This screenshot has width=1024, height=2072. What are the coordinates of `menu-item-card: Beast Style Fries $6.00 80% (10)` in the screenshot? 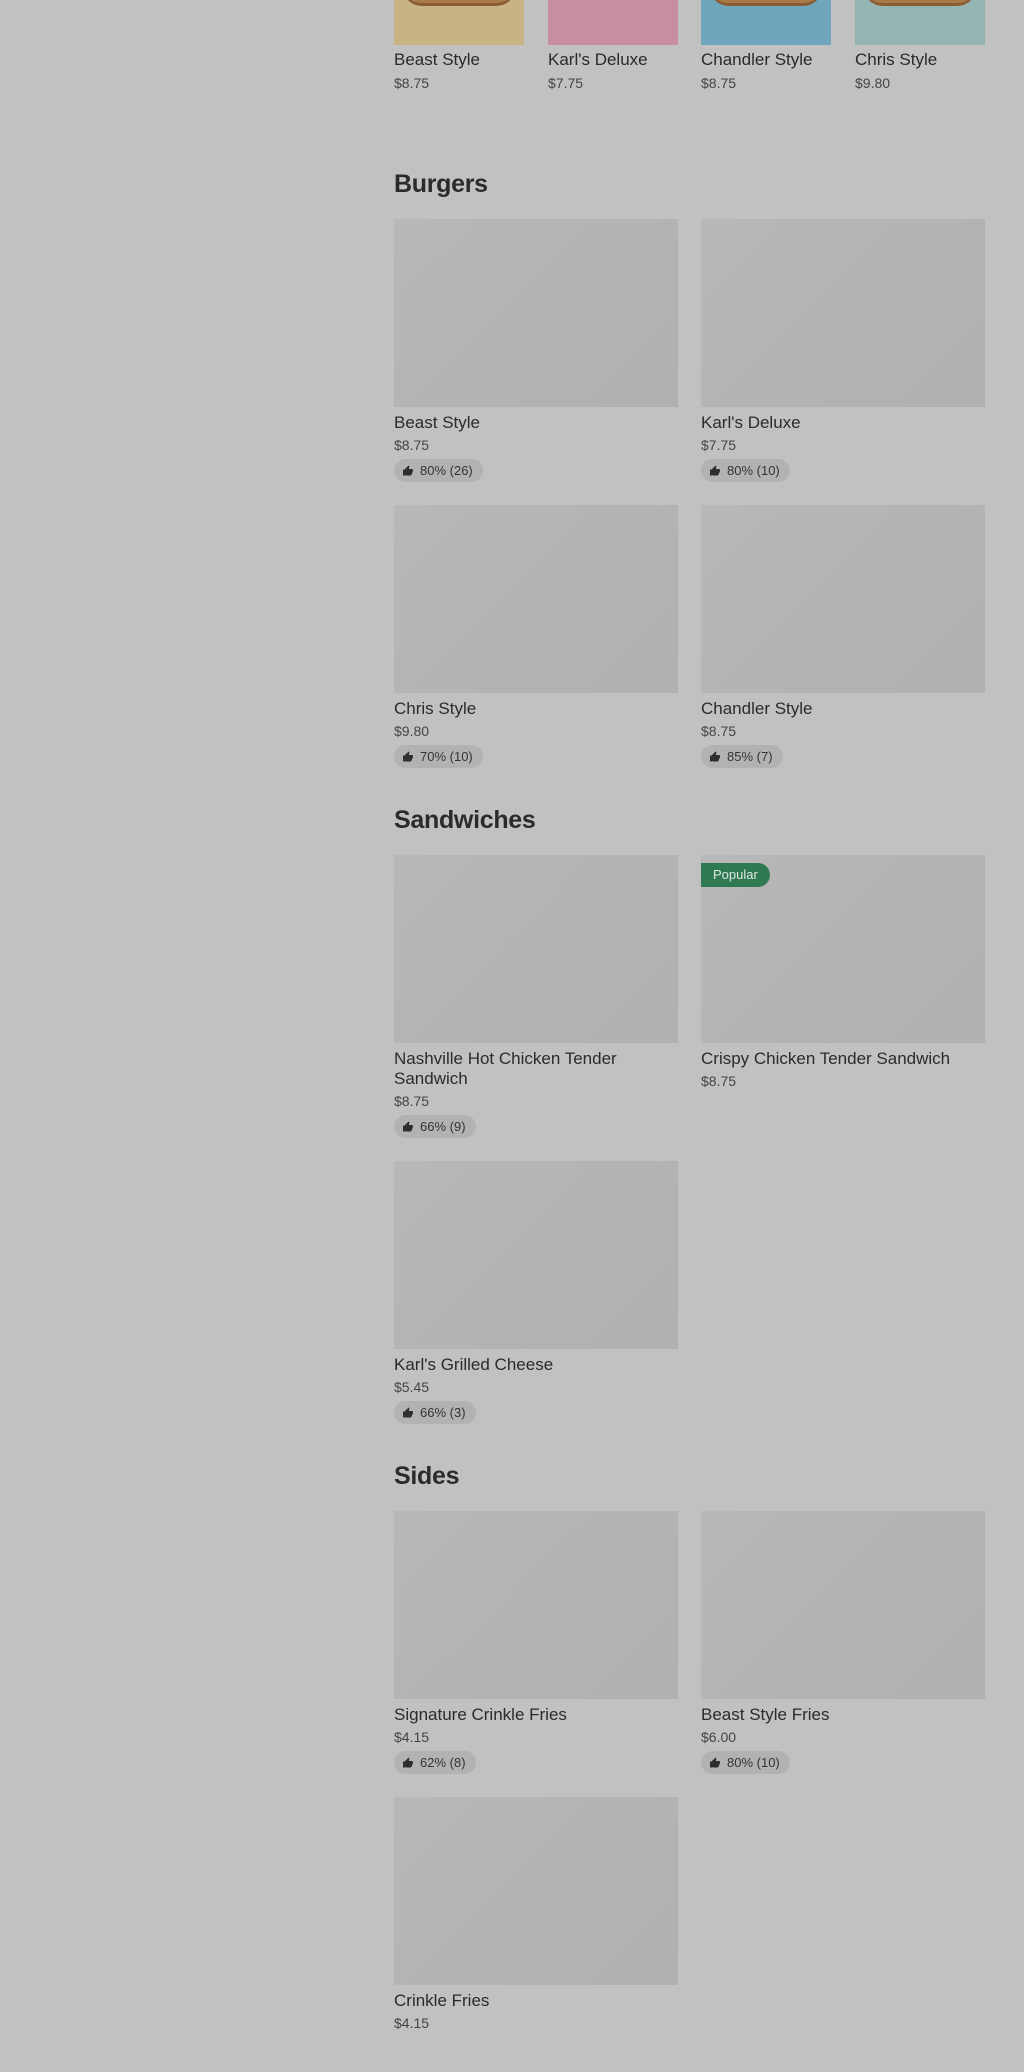 It's located at (843, 1642).